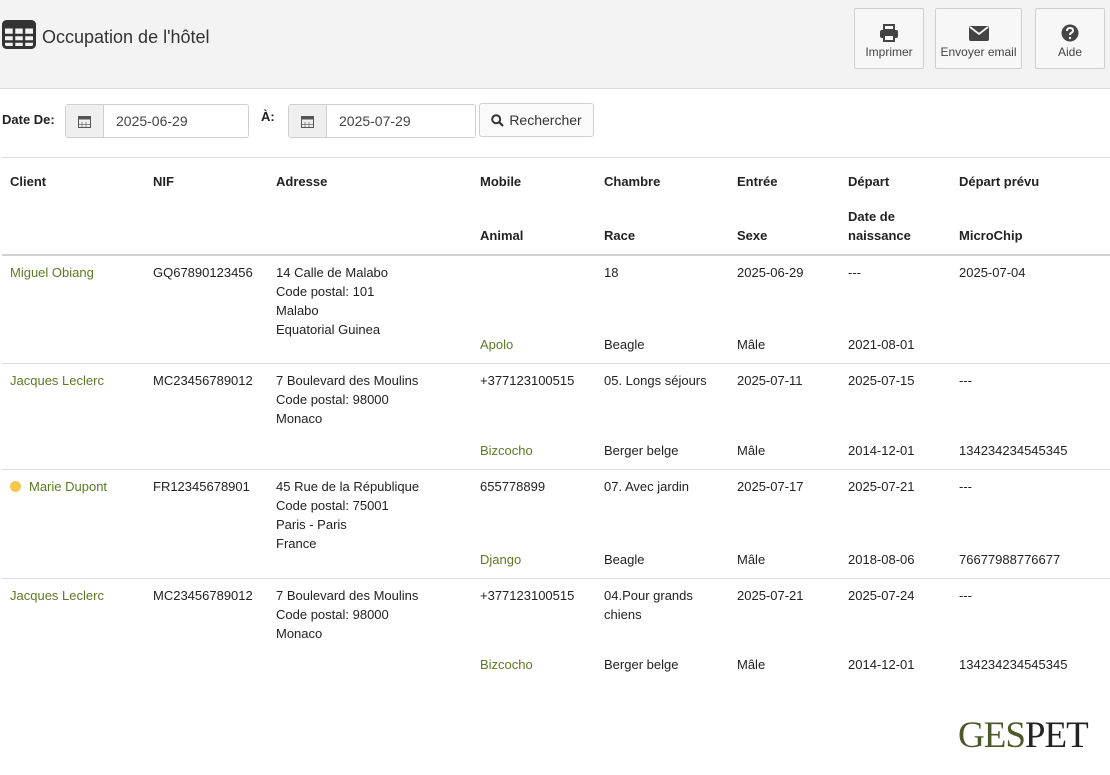 The width and height of the screenshot is (1110, 775). What do you see at coordinates (655, 380) in the screenshot?
I see `room-cell: 05. Longs séjours` at bounding box center [655, 380].